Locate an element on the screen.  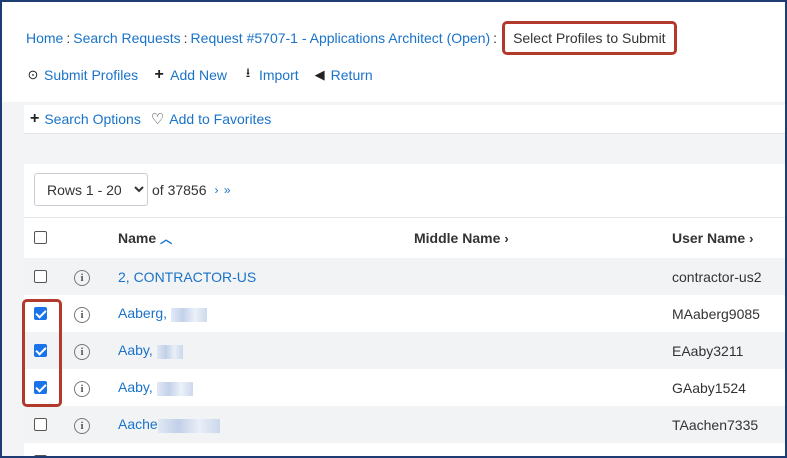
column-user-name: User Name › is located at coordinates (713, 238).